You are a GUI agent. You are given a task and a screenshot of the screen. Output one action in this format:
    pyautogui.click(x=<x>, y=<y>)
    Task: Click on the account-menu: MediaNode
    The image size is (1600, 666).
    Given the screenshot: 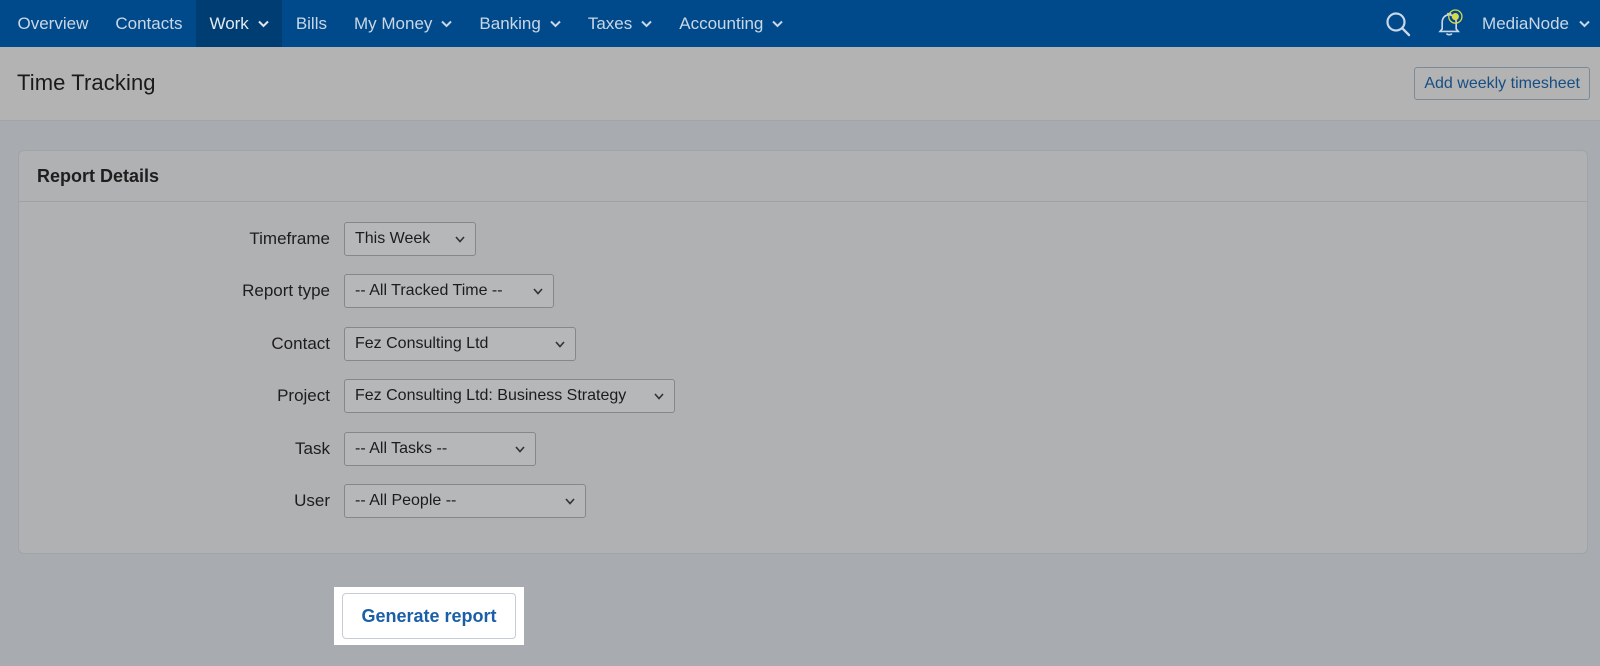 What is the action you would take?
    pyautogui.click(x=1541, y=24)
    